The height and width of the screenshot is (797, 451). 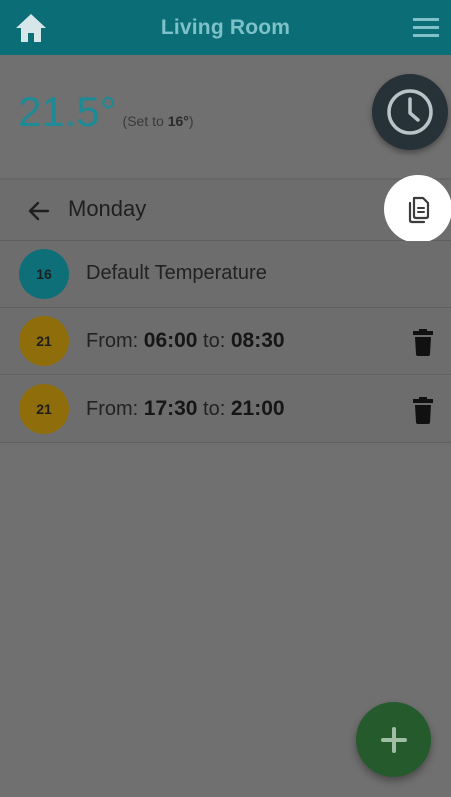 I want to click on day-label: Monday, so click(x=107, y=208).